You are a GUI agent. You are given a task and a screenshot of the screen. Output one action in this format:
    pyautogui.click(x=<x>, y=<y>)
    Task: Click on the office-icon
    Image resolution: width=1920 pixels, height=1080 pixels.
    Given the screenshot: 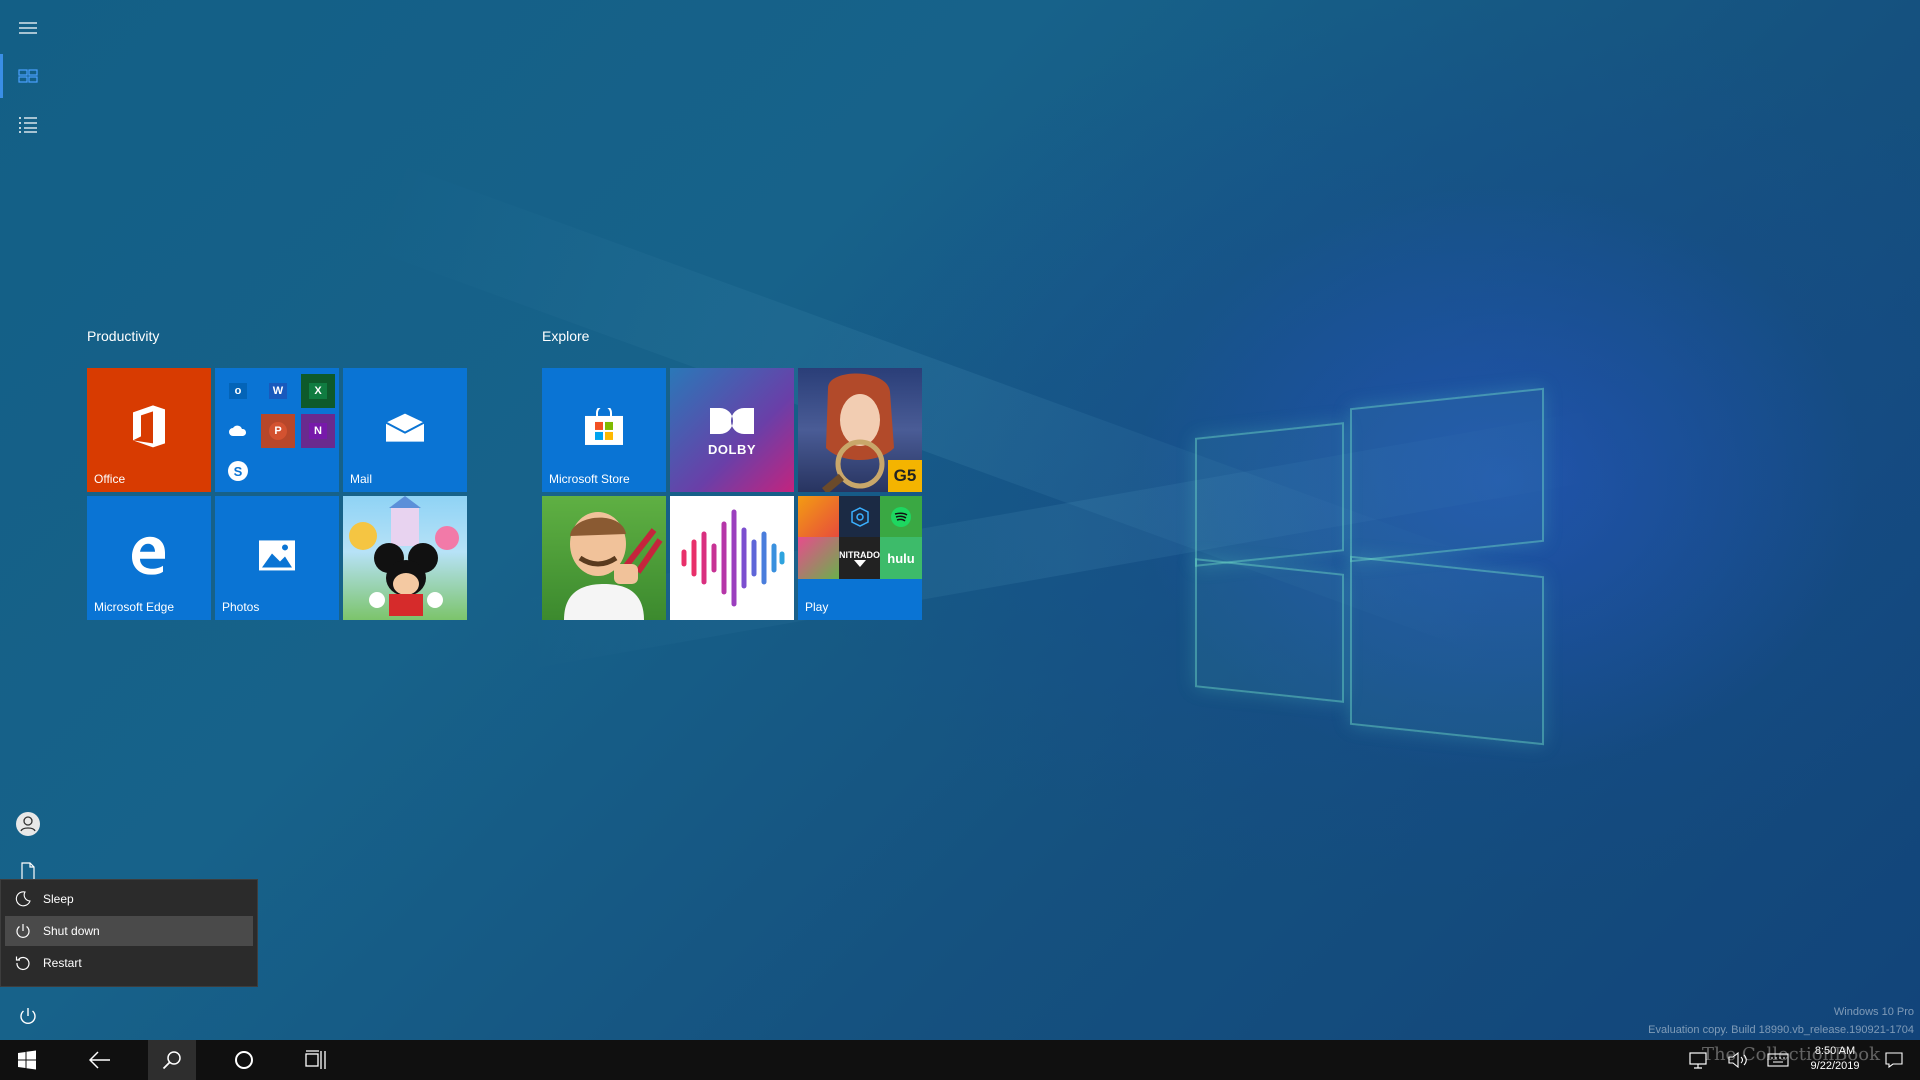 What is the action you would take?
    pyautogui.click(x=149, y=426)
    